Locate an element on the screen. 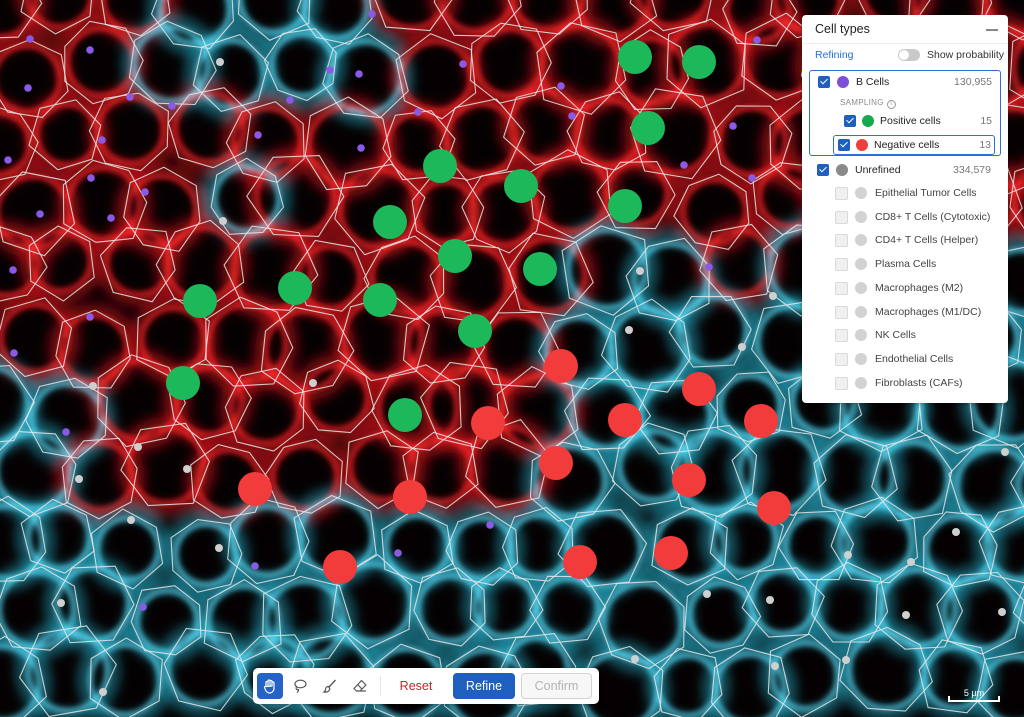 The image size is (1024, 717). subtype-row: Endothelial Cells is located at coordinates (904, 359).